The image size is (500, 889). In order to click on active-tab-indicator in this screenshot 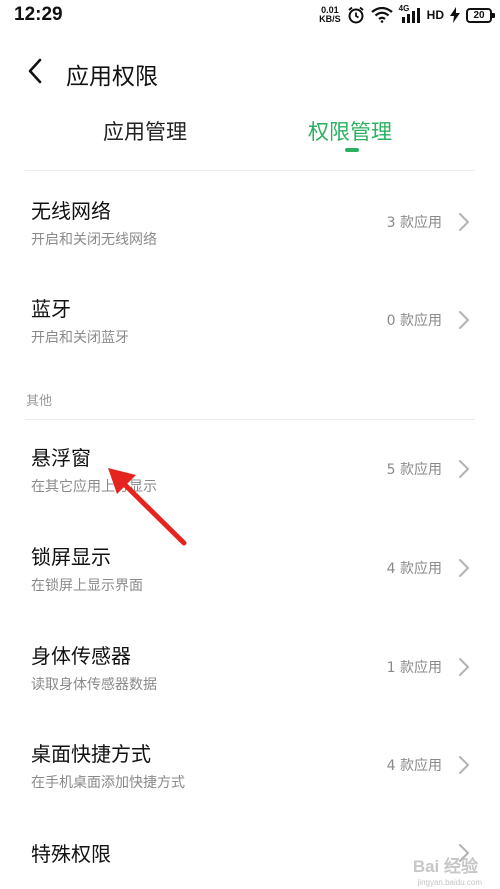, I will do `click(352, 150)`.